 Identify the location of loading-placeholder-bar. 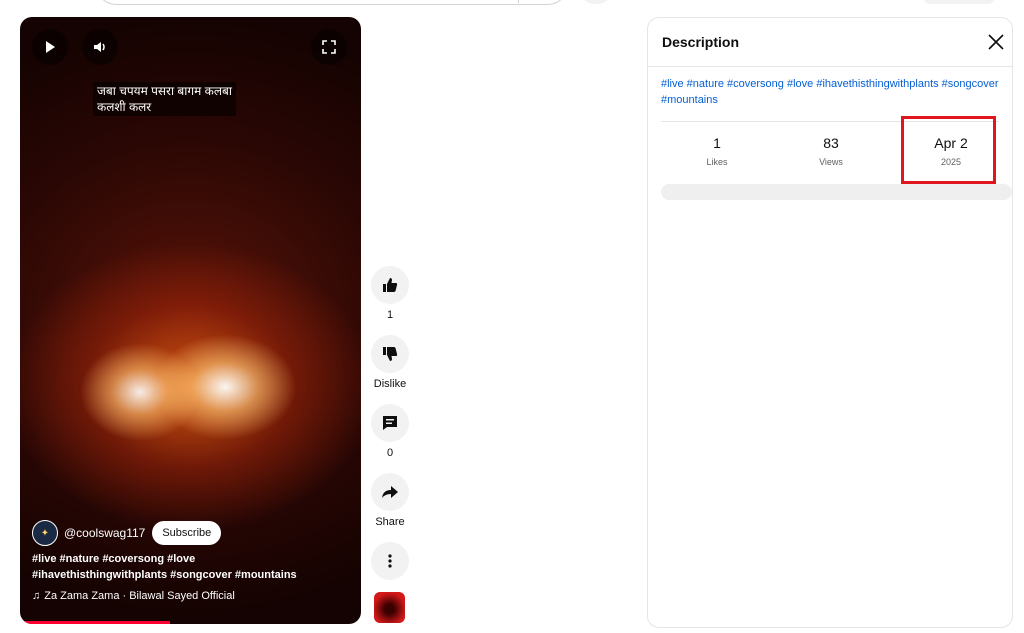
(836, 192).